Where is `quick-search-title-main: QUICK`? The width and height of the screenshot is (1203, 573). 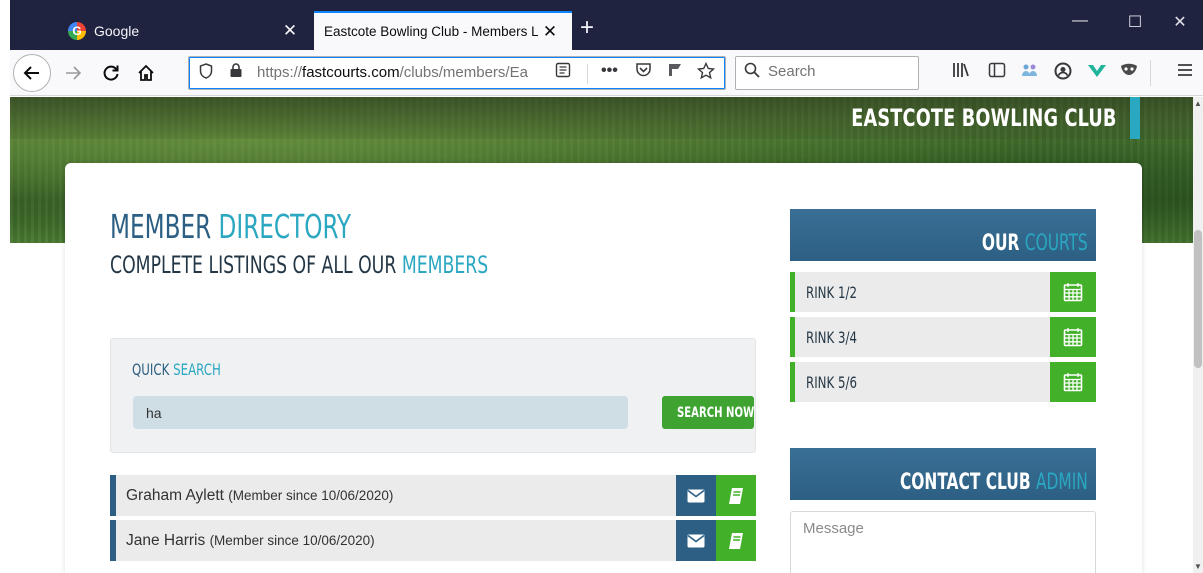 quick-search-title-main: QUICK is located at coordinates (153, 369).